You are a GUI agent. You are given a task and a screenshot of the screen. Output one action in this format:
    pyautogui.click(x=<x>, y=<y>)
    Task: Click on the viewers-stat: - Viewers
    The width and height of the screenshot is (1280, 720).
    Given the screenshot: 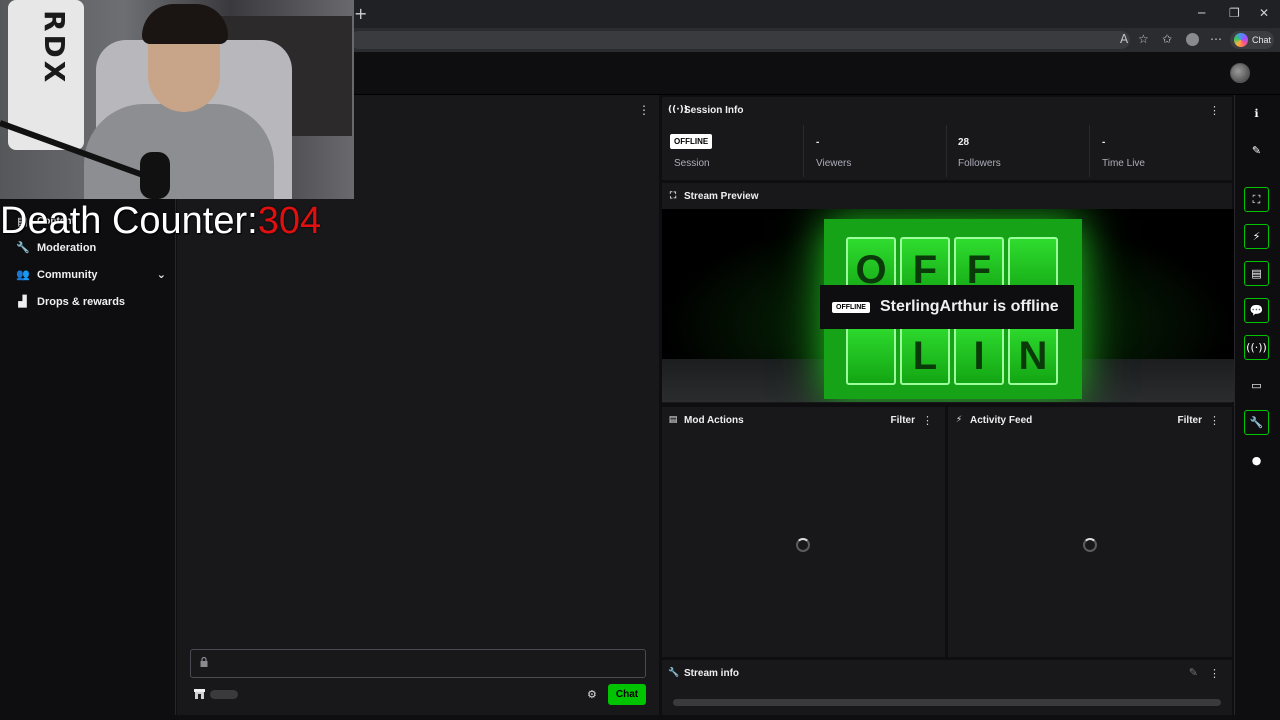 What is the action you would take?
    pyautogui.click(x=875, y=151)
    